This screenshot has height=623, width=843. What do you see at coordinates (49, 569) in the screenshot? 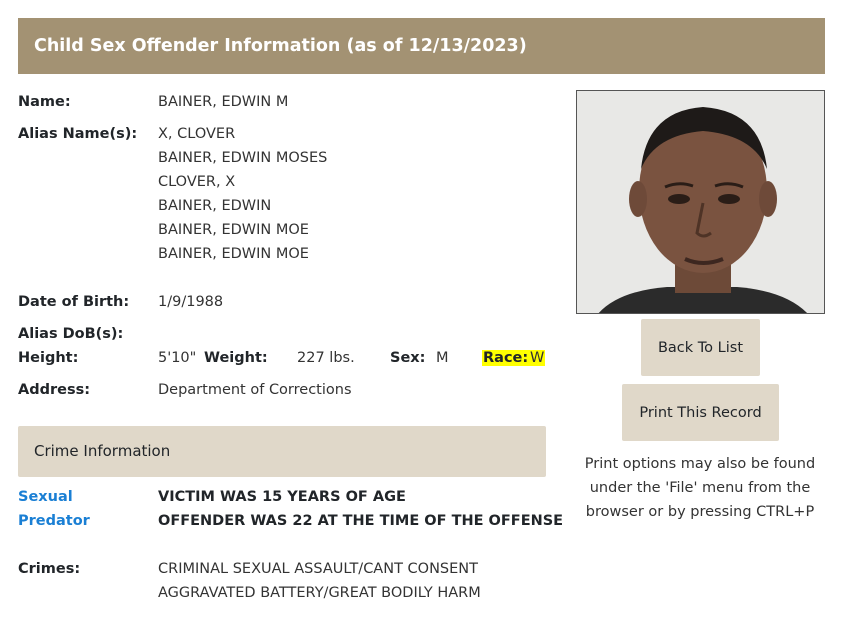
I see `crimes-label: Crimes:` at bounding box center [49, 569].